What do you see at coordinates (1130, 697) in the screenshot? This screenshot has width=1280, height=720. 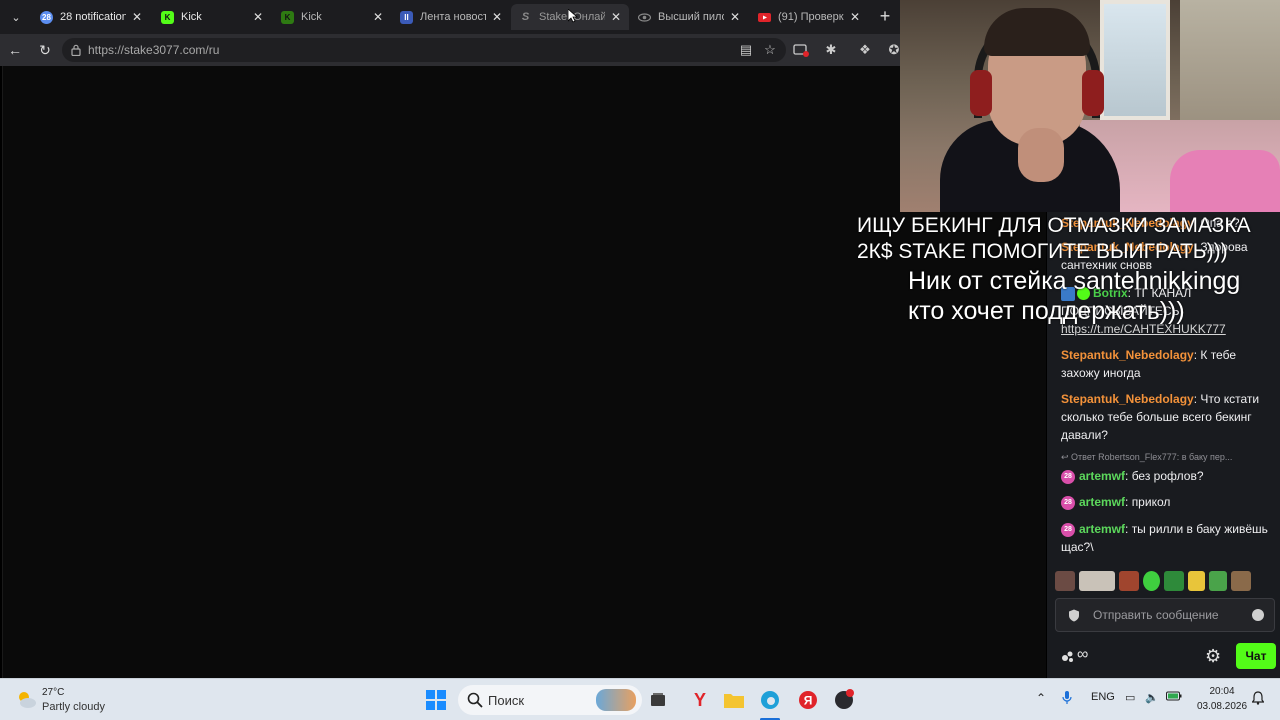 I see `network-icon: ▭` at bounding box center [1130, 697].